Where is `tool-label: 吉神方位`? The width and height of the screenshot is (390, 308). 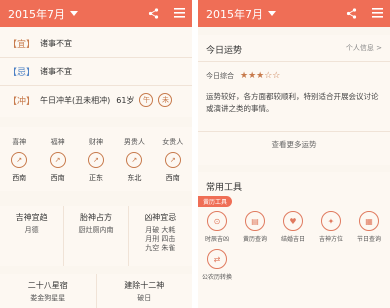 tool-label: 吉神方位 is located at coordinates (330, 239).